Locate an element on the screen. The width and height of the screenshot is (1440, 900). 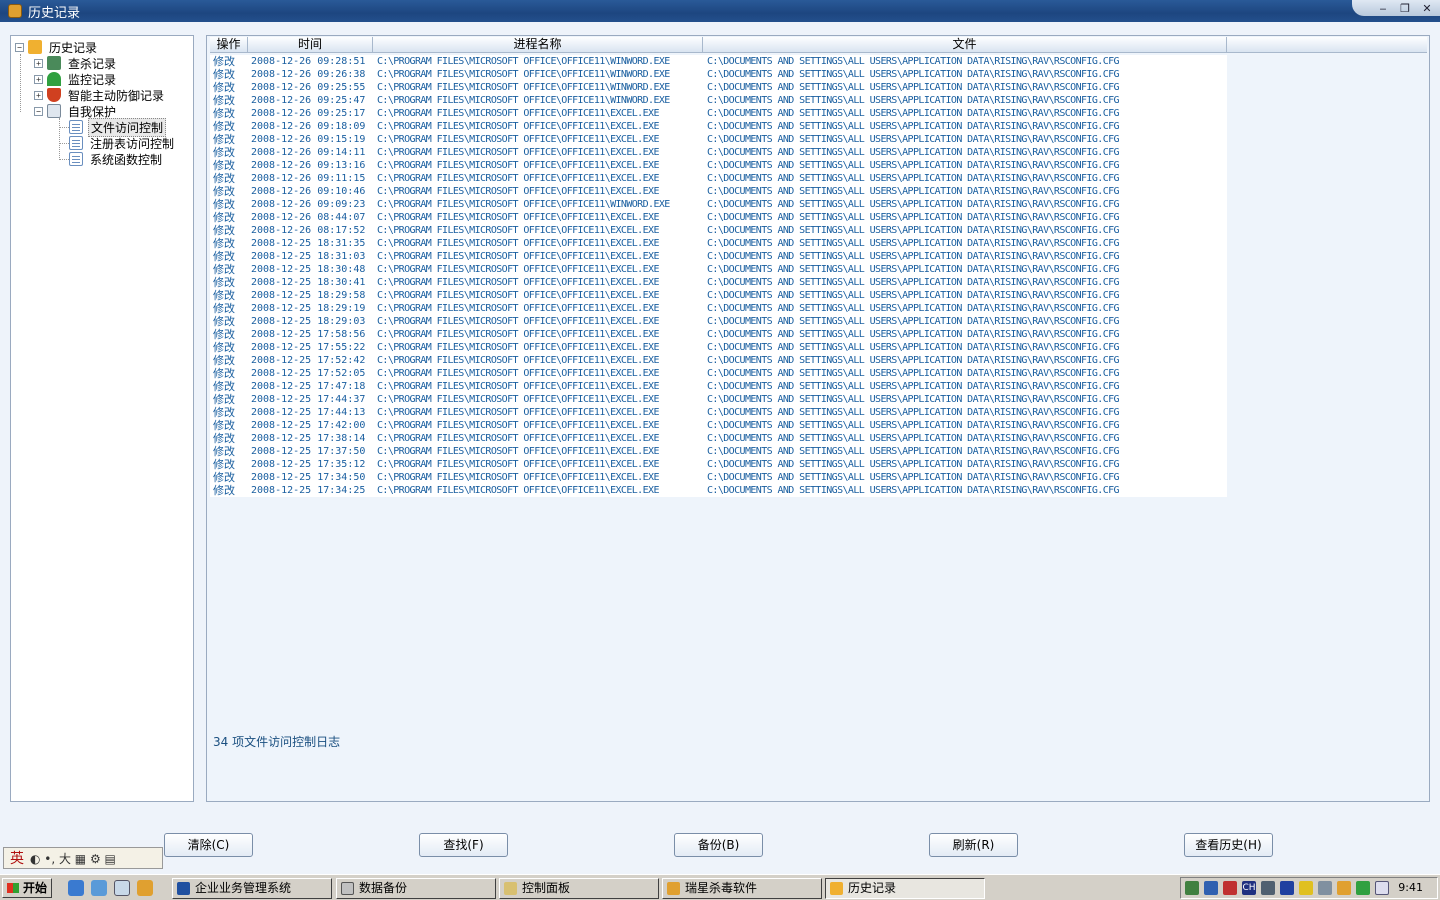
language-indicator: CH is located at coordinates (1249, 888).